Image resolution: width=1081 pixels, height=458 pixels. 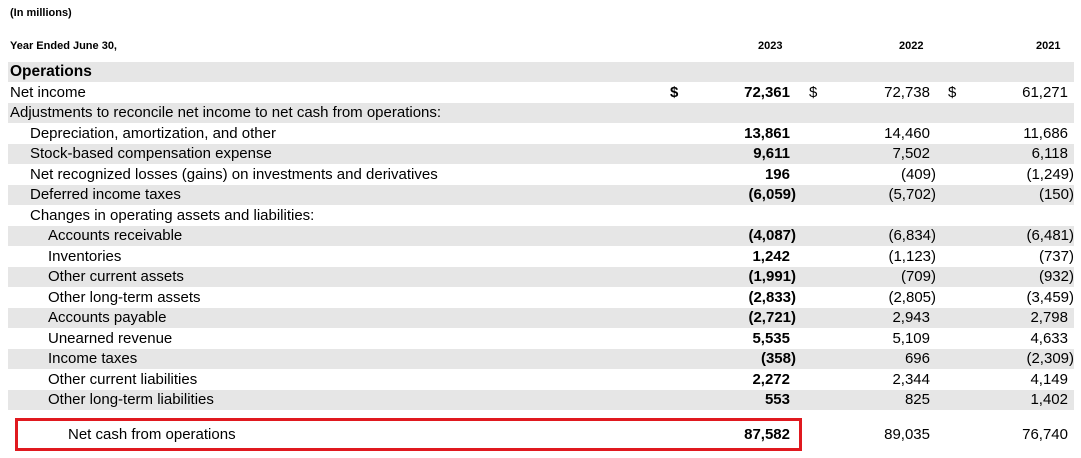 What do you see at coordinates (408, 434) in the screenshot?
I see `highlight-box` at bounding box center [408, 434].